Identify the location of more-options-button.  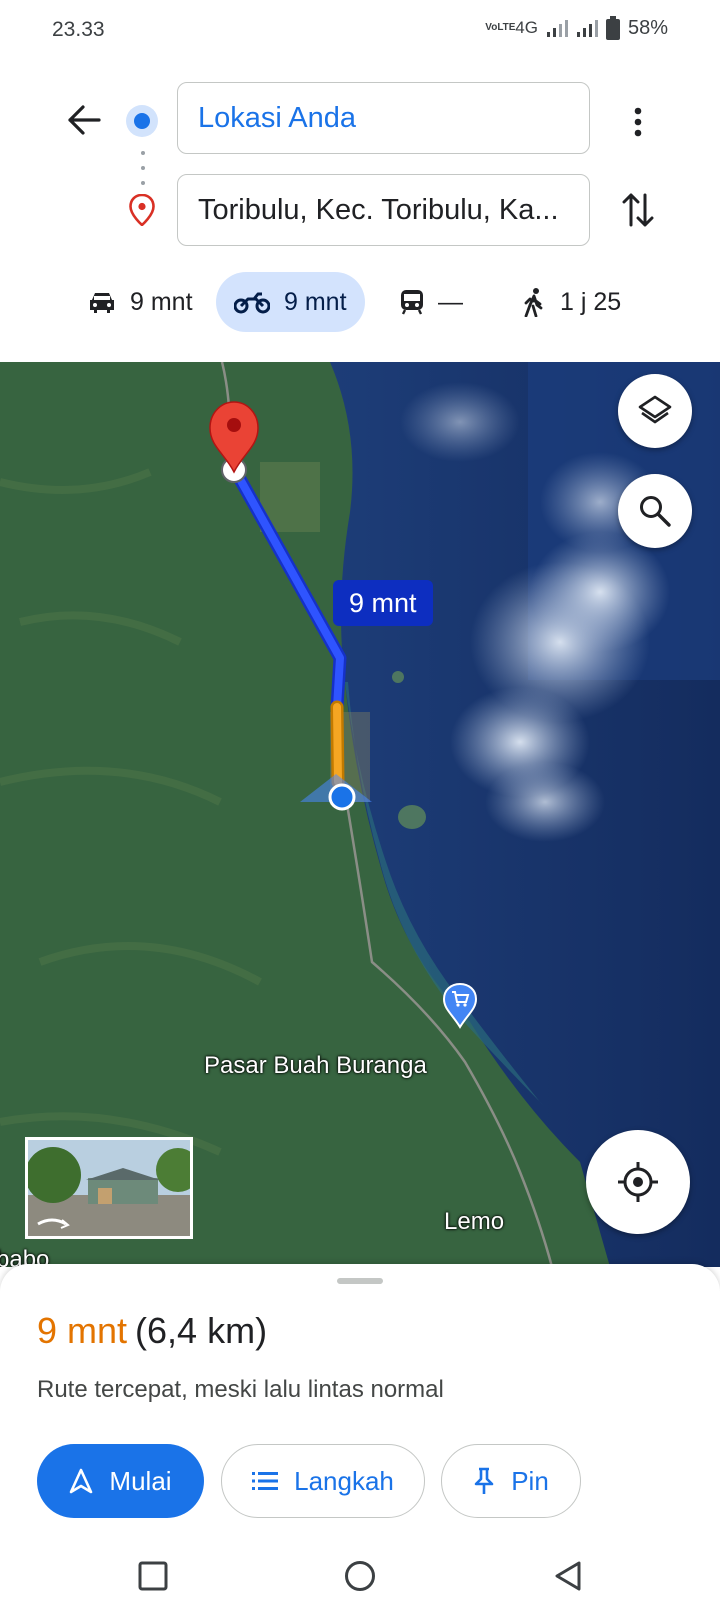
(638, 122).